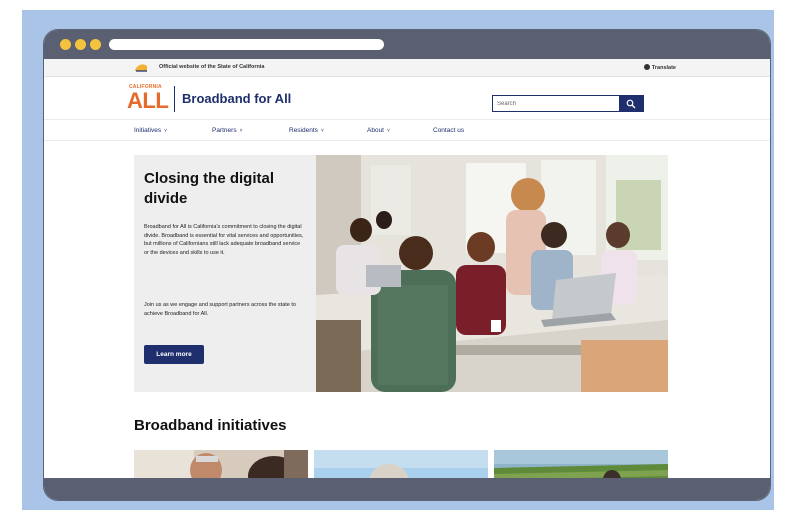 The image size is (793, 518). What do you see at coordinates (407, 489) in the screenshot?
I see `browser-bottombar` at bounding box center [407, 489].